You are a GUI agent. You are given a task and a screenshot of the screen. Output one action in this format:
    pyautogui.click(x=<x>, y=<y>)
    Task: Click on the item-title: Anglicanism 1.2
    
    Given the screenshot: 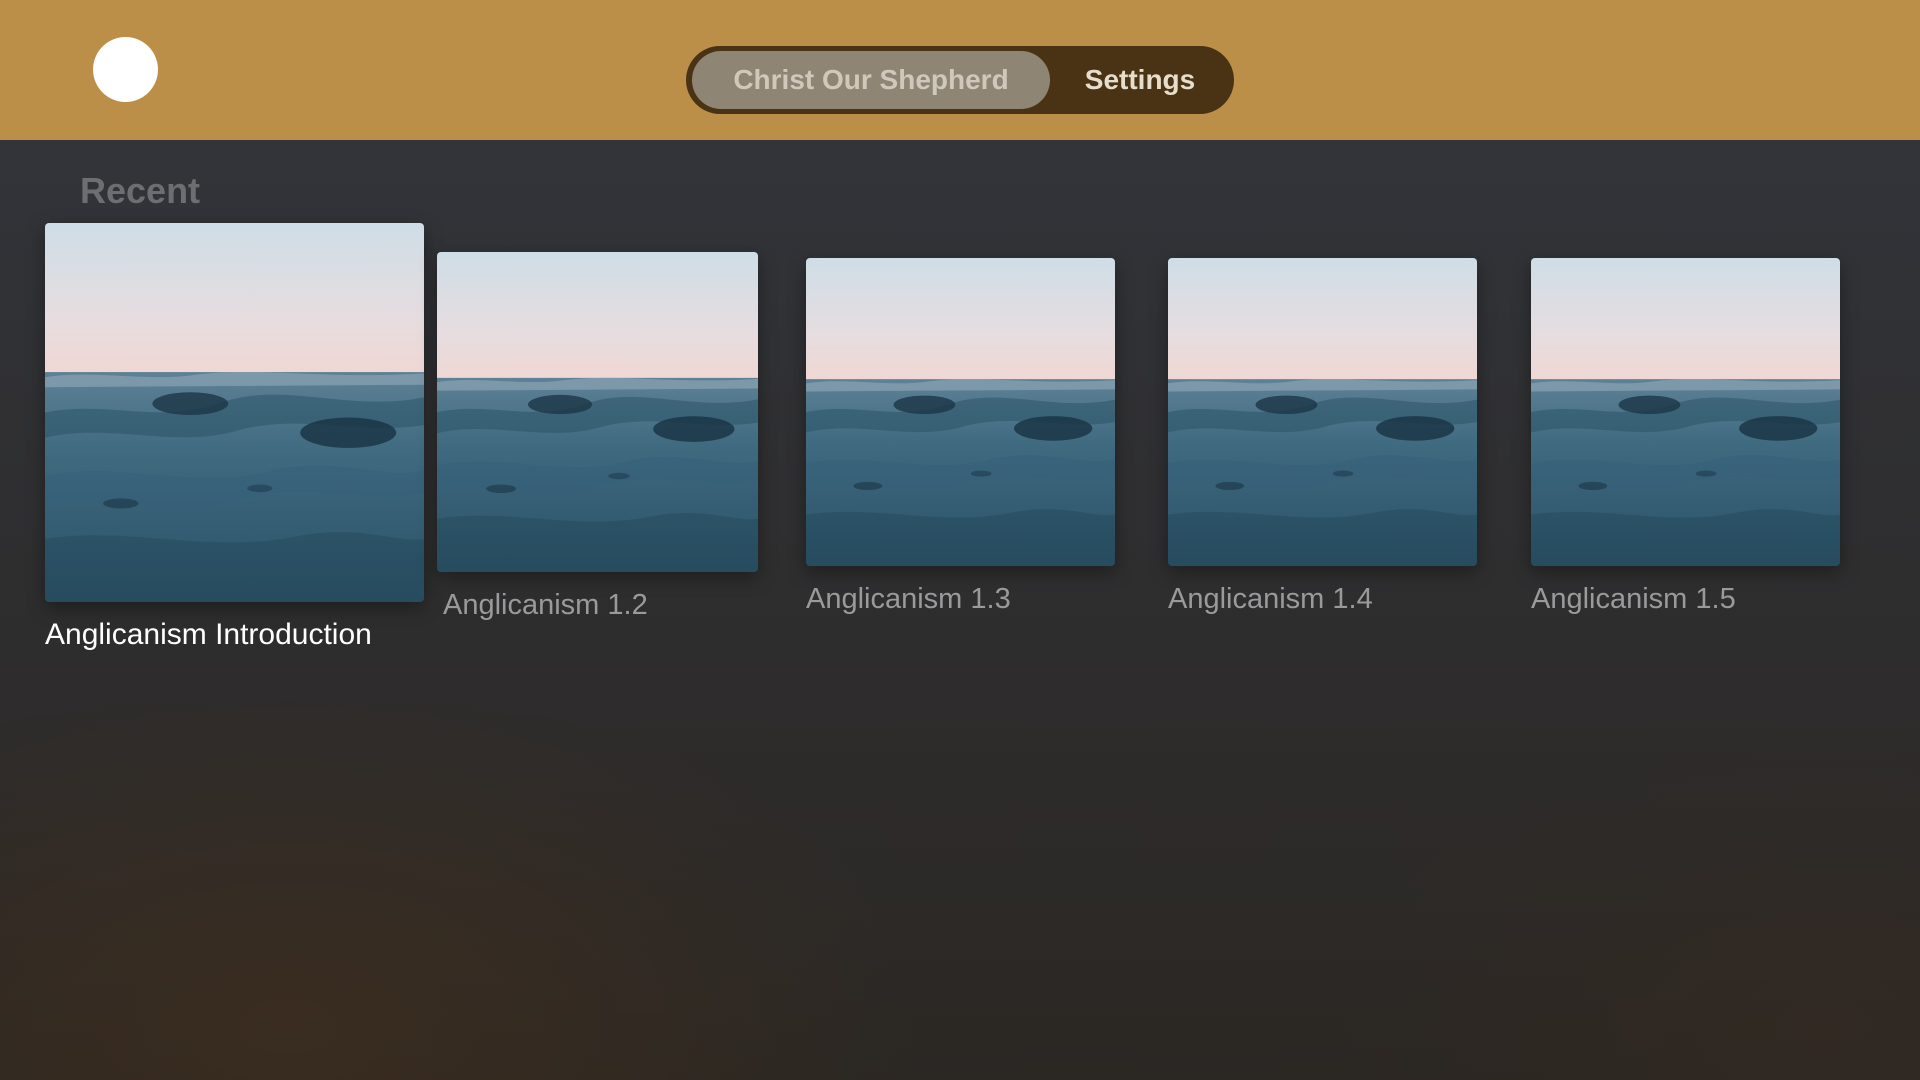 What is the action you would take?
    pyautogui.click(x=545, y=605)
    